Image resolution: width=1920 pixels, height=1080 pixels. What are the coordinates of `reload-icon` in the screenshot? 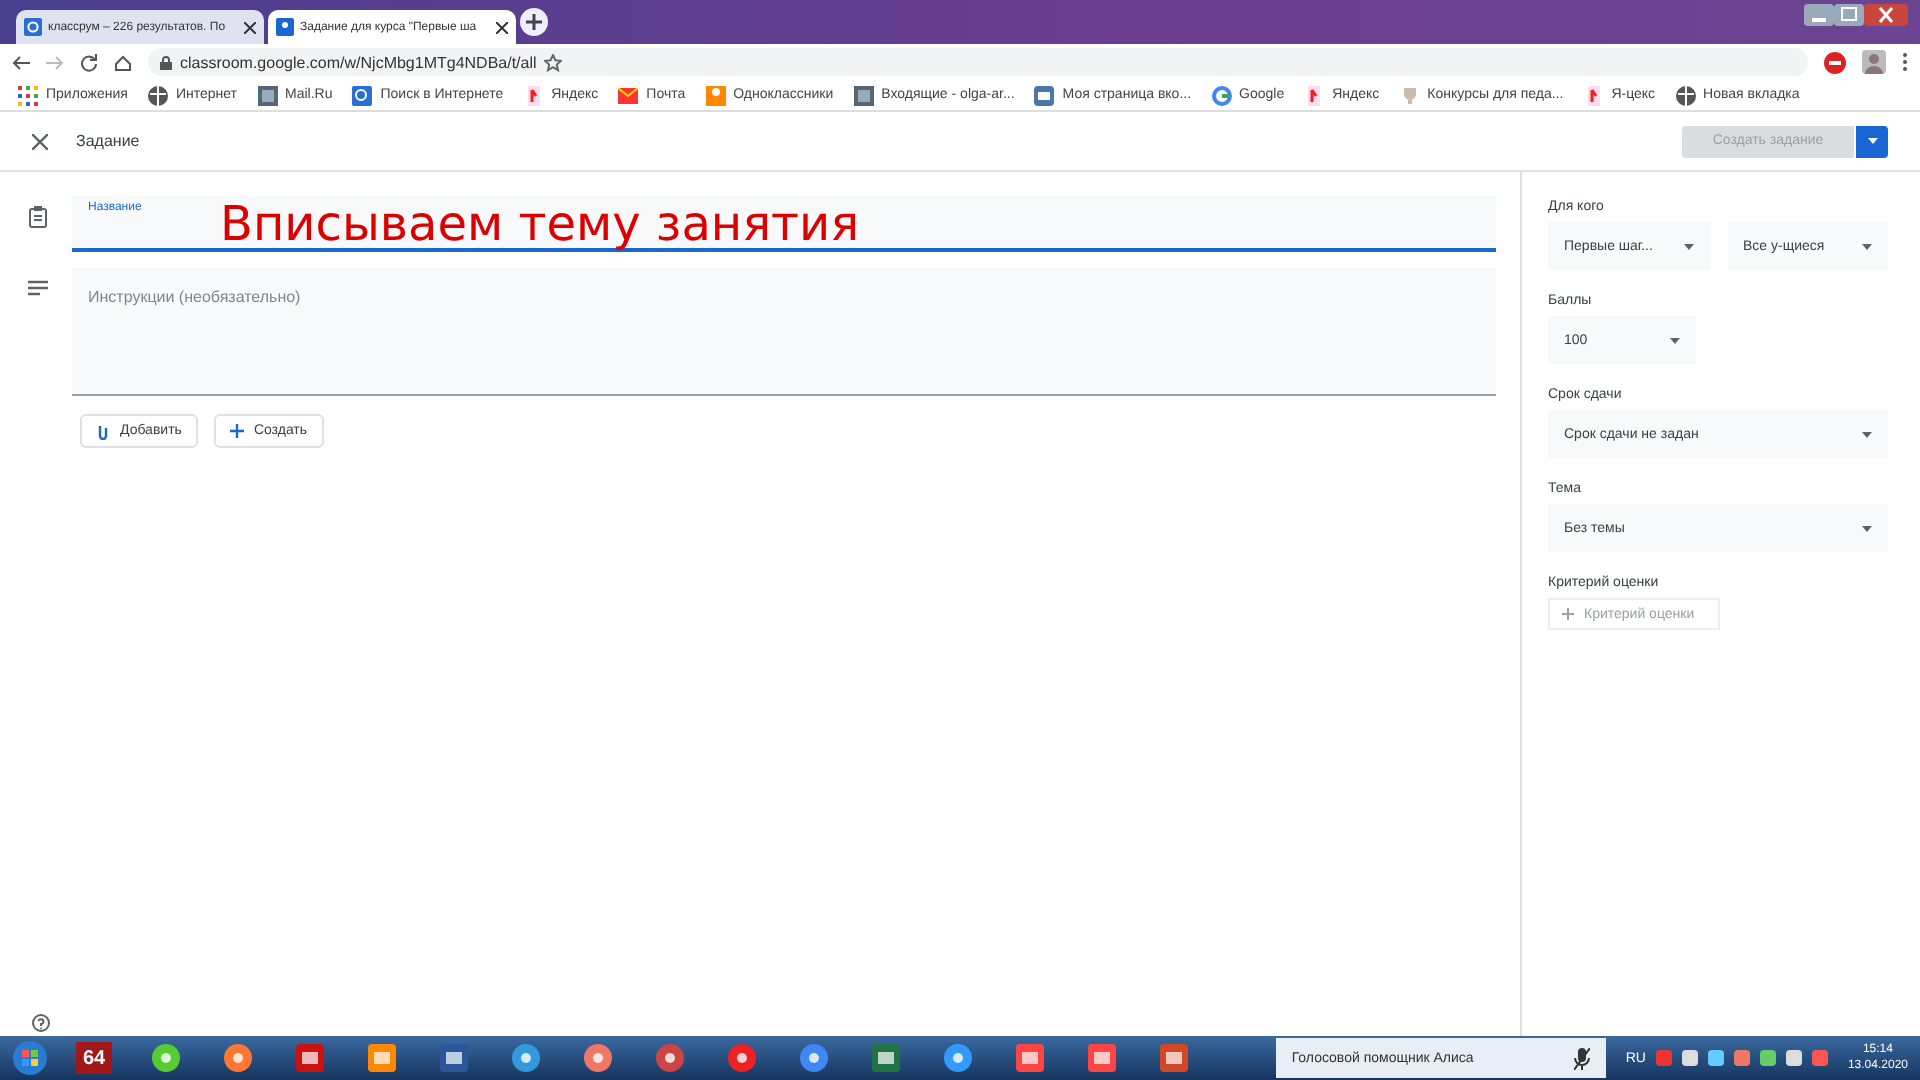 It's located at (89, 62).